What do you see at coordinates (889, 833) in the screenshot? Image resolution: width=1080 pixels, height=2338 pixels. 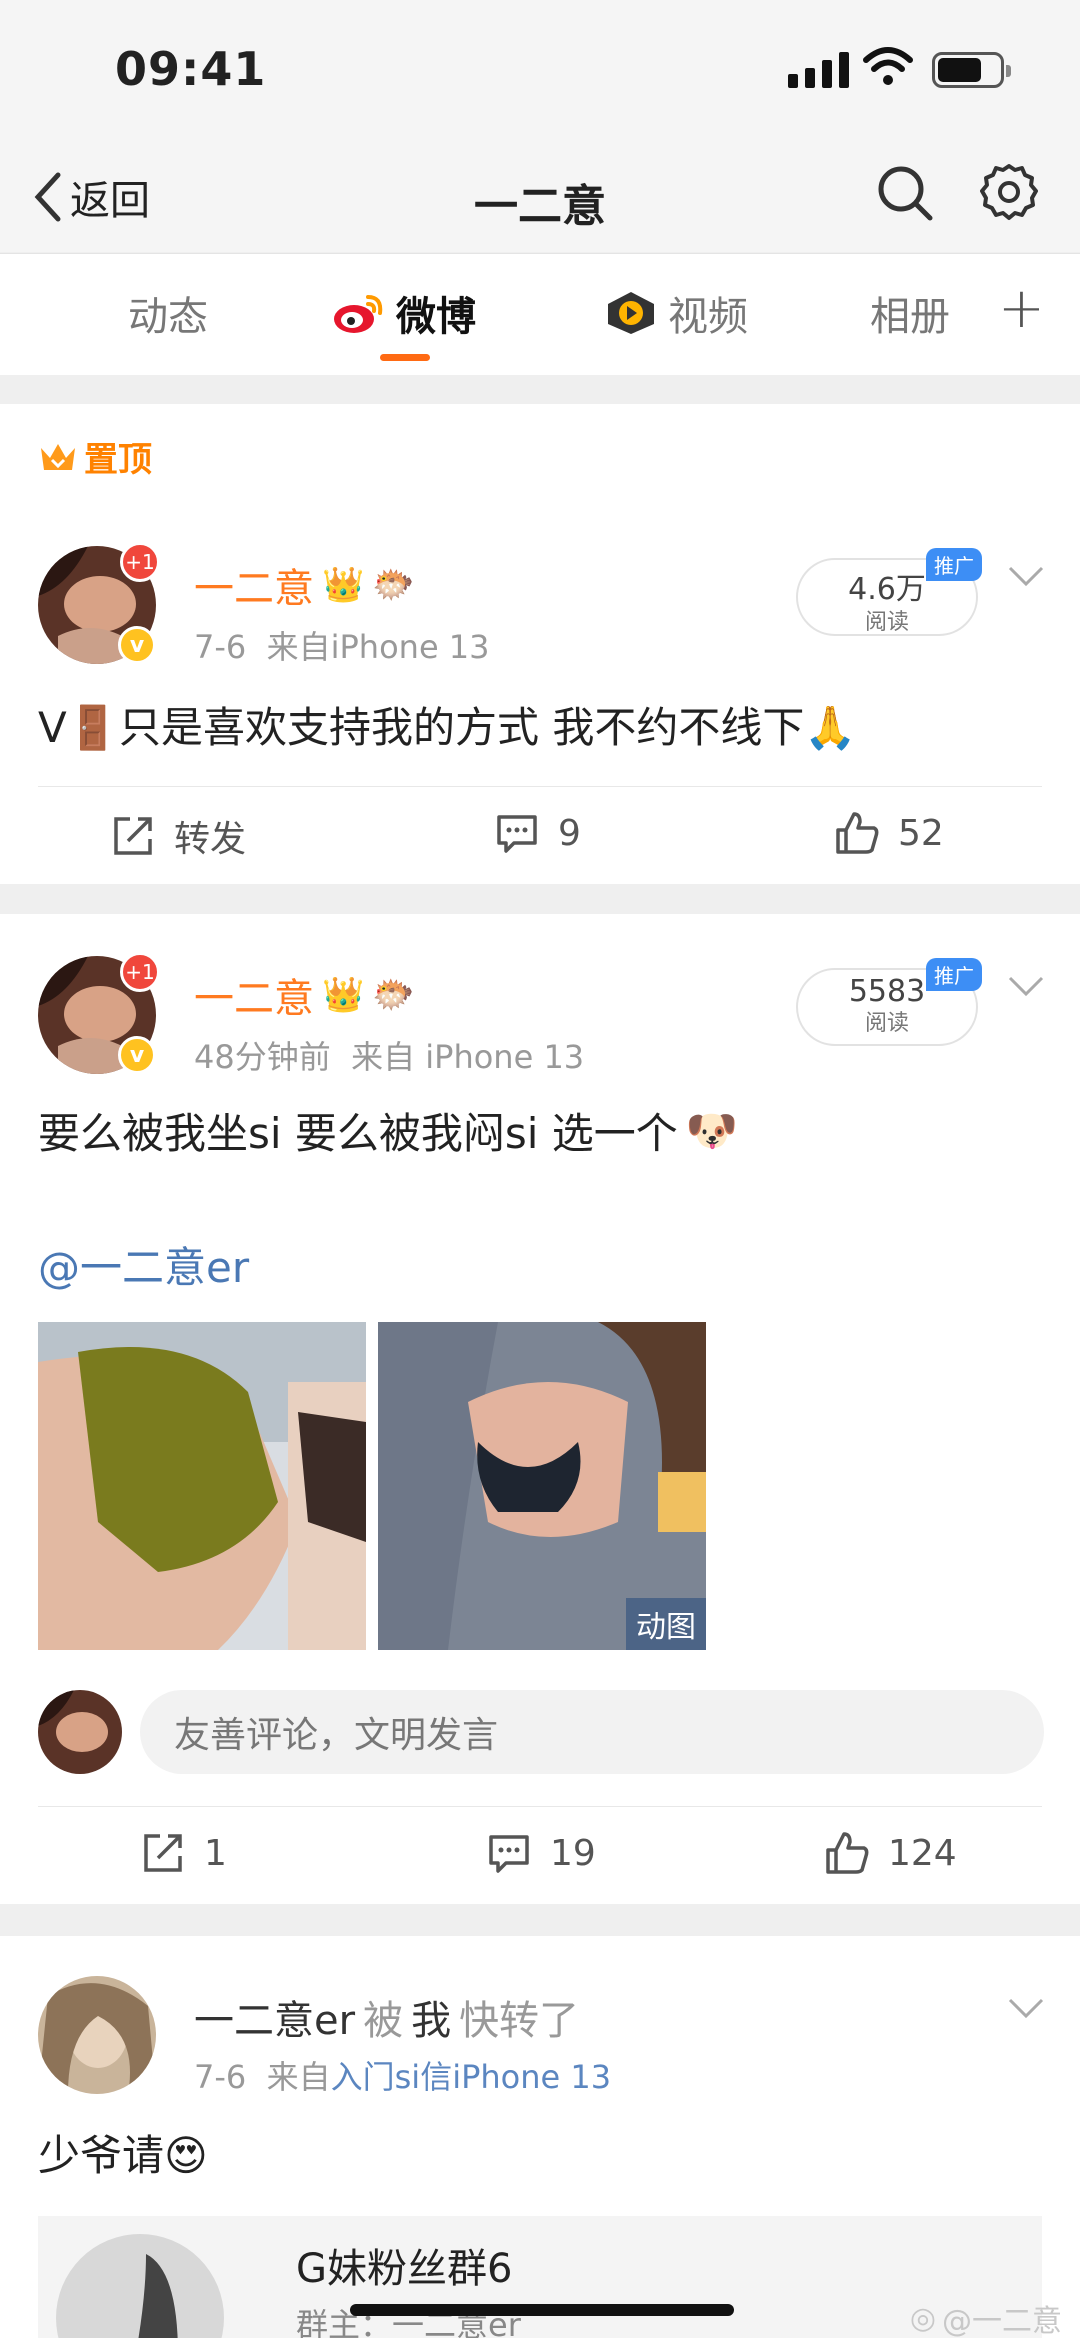 I see `like-button: 52` at bounding box center [889, 833].